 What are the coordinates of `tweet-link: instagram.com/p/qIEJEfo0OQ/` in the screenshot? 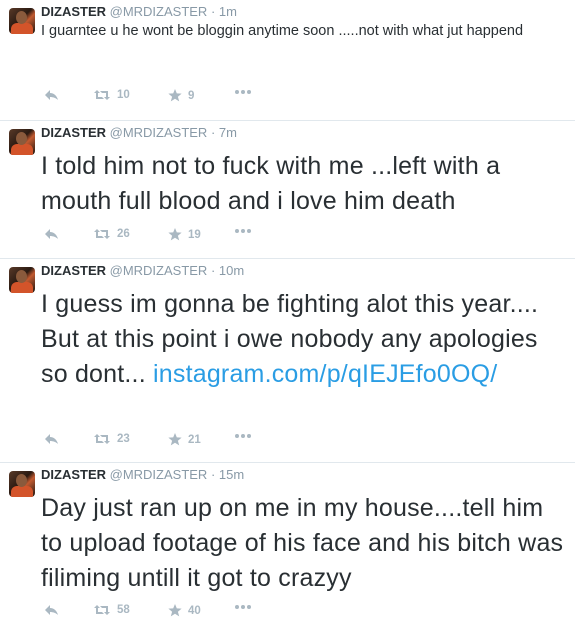 It's located at (325, 374).